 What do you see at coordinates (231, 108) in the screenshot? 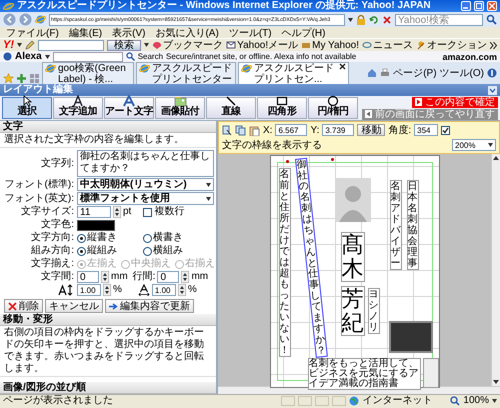
I see `tool-button: 直線` at bounding box center [231, 108].